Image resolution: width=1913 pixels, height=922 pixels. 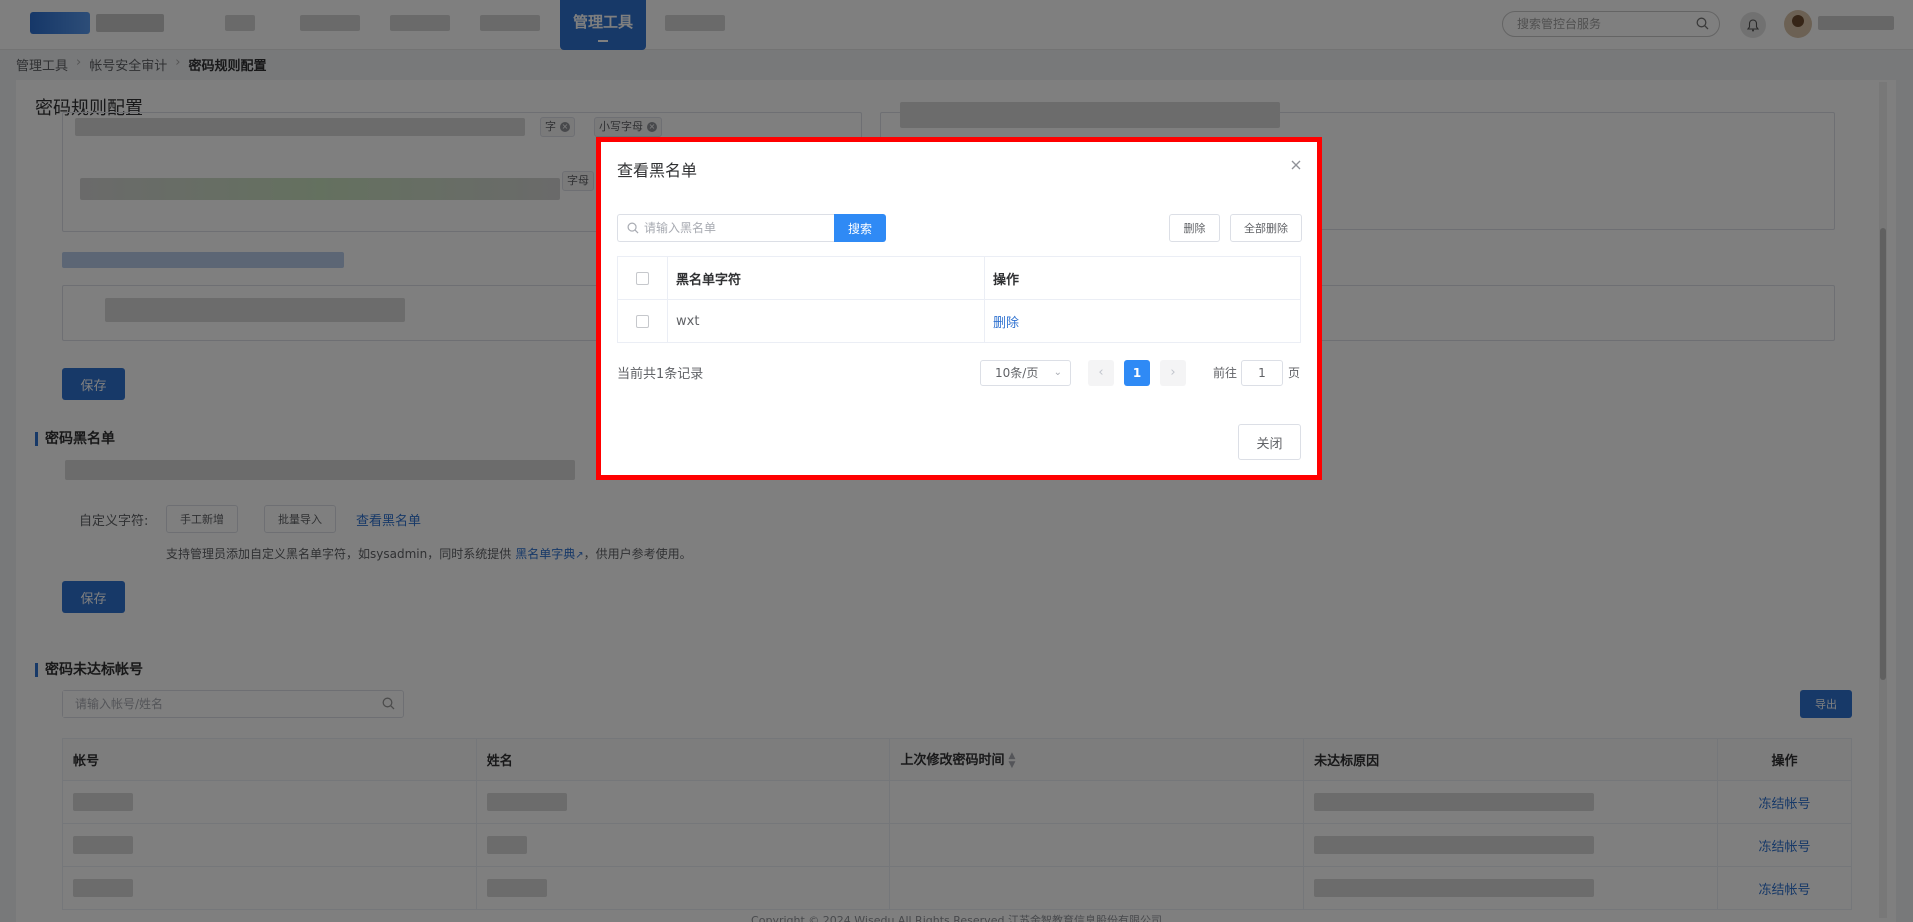 I want to click on dialog-title: 查看黑名单, so click(x=657, y=170).